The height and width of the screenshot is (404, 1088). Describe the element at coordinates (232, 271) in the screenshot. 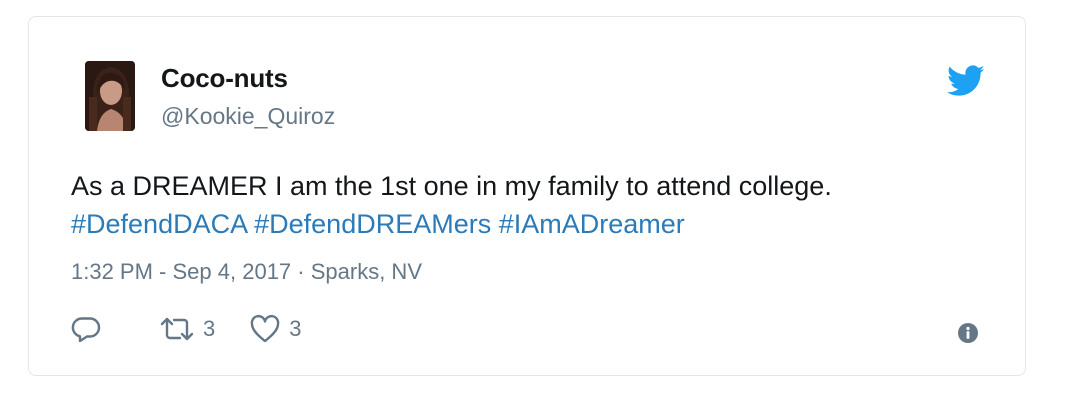

I see `tweet-date: Sep 4, 2017` at that location.